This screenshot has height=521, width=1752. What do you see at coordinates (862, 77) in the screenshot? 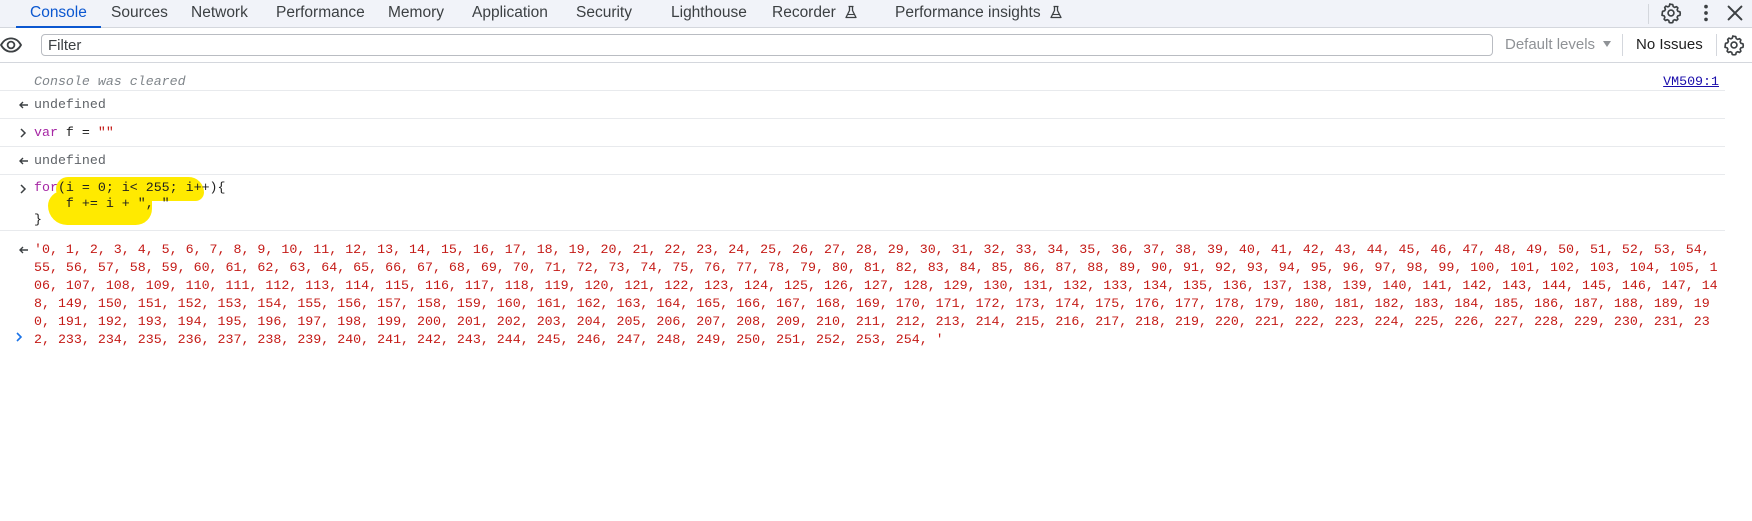
I see `console-cleared-message: Console was cleared VM509:1` at bounding box center [862, 77].